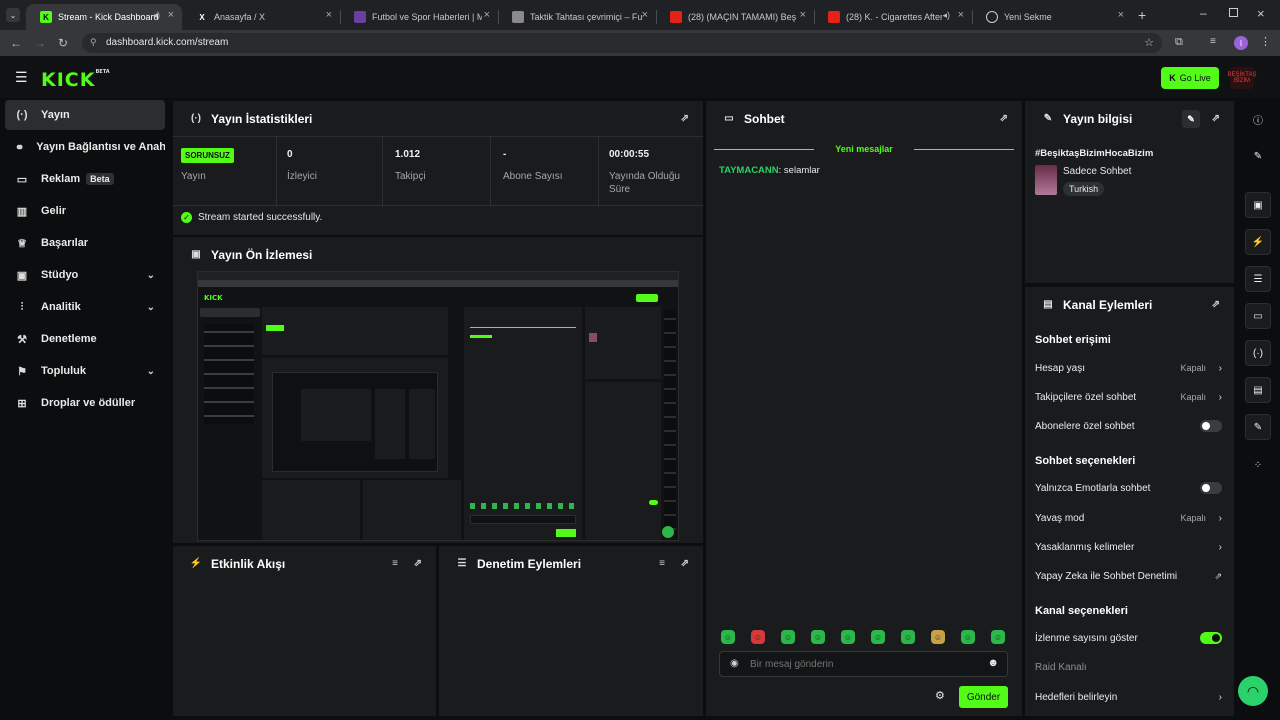 The width and height of the screenshot is (1280, 720). Describe the element at coordinates (75, 80) in the screenshot. I see `kick-logo: KICKBETA` at that location.